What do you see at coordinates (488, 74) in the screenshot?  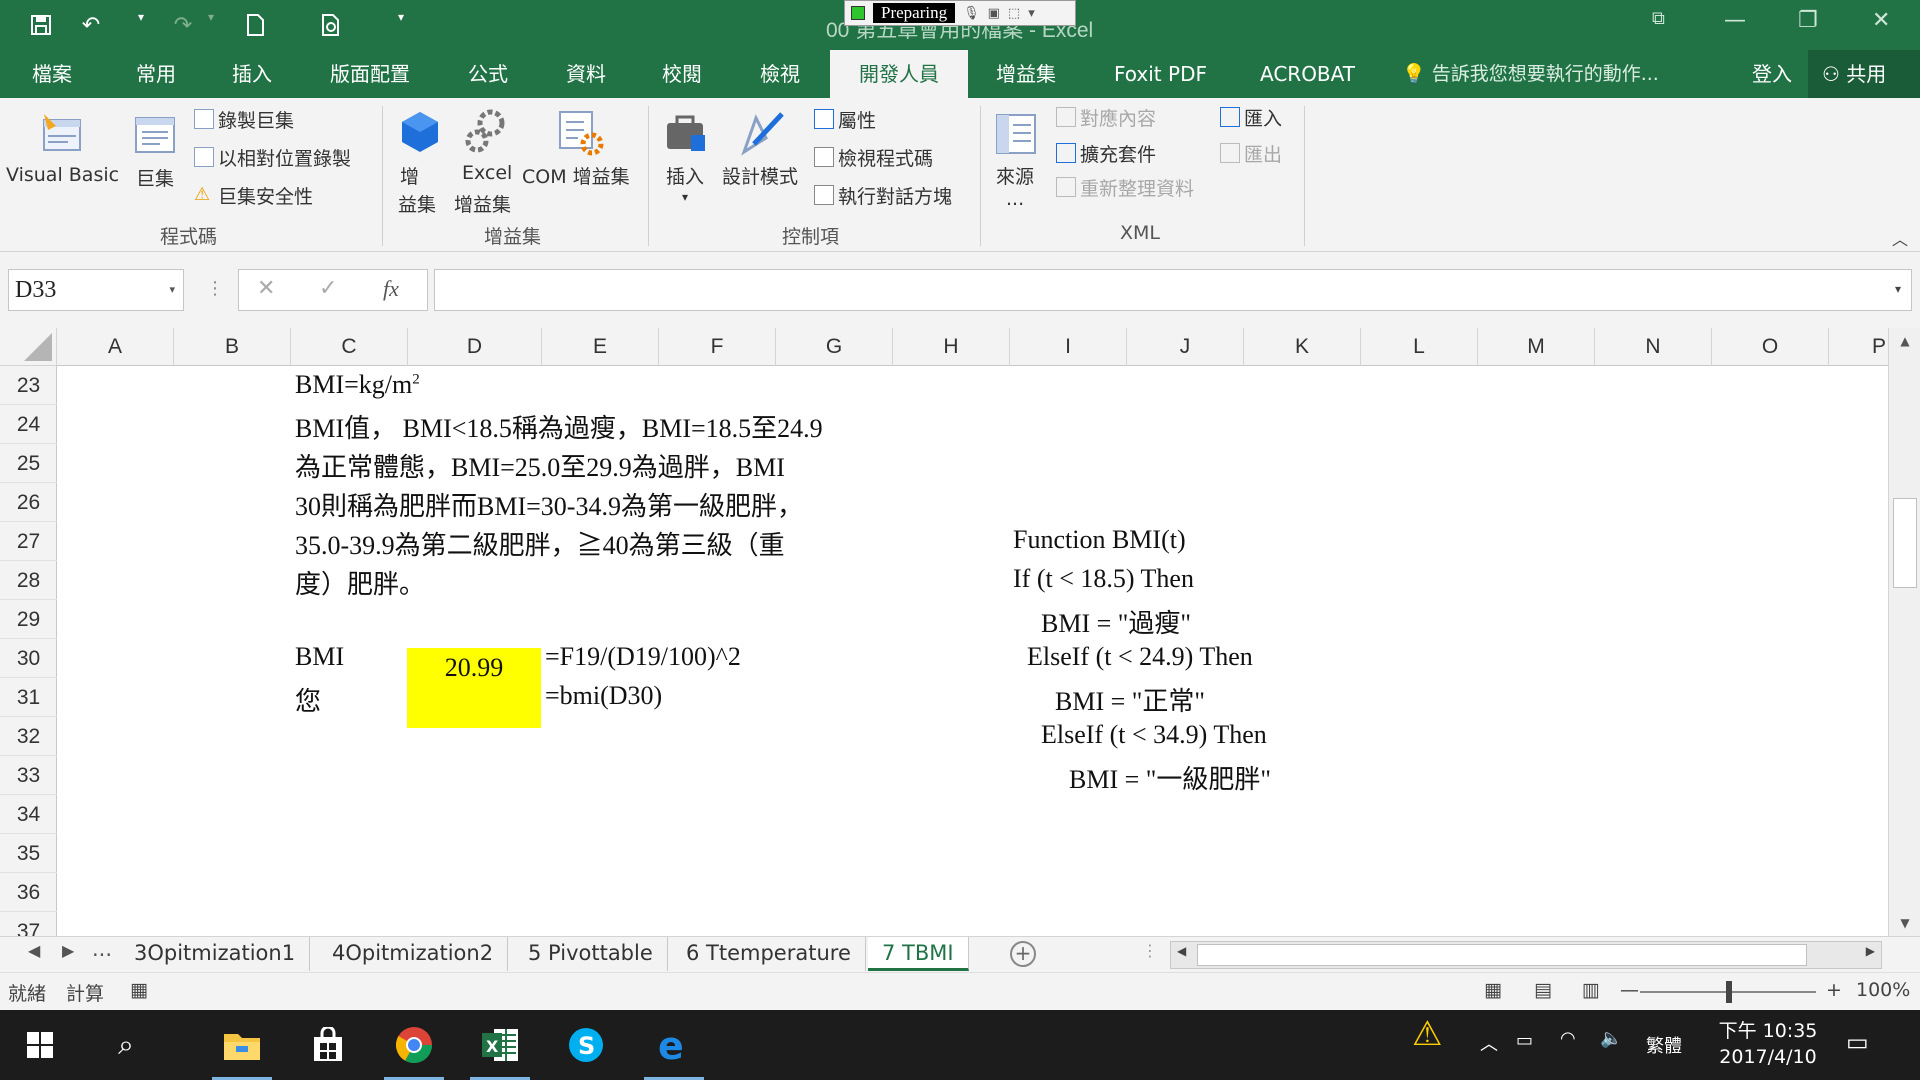 I see `tab-formulas: 公式` at bounding box center [488, 74].